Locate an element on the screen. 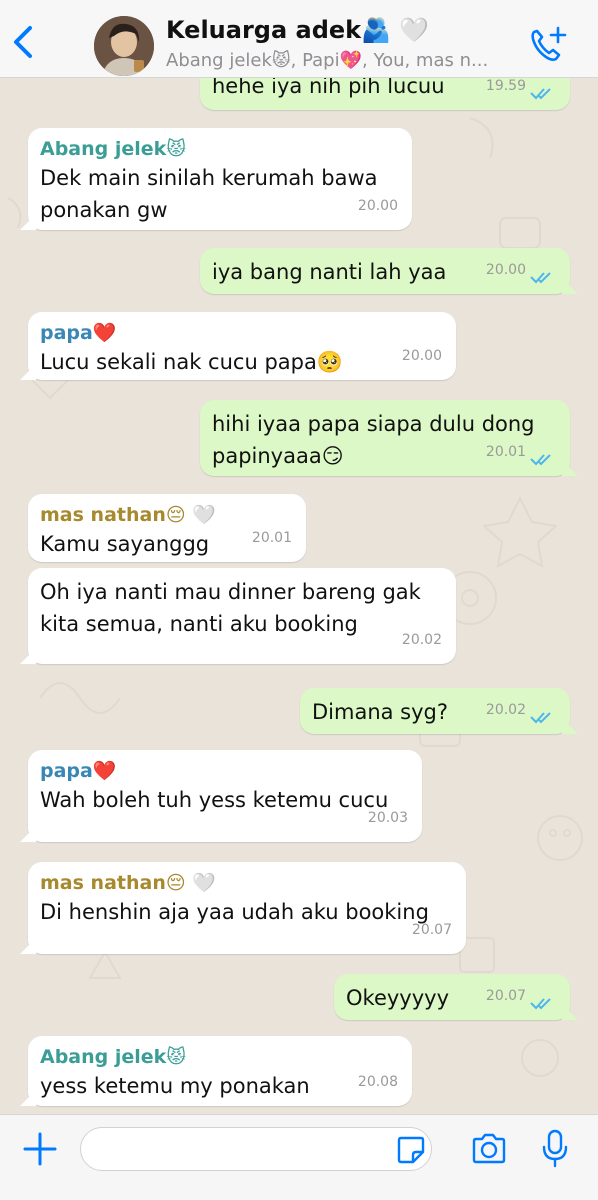  message-text: Wah boleh tuh yess ketemu cucu is located at coordinates (214, 800).